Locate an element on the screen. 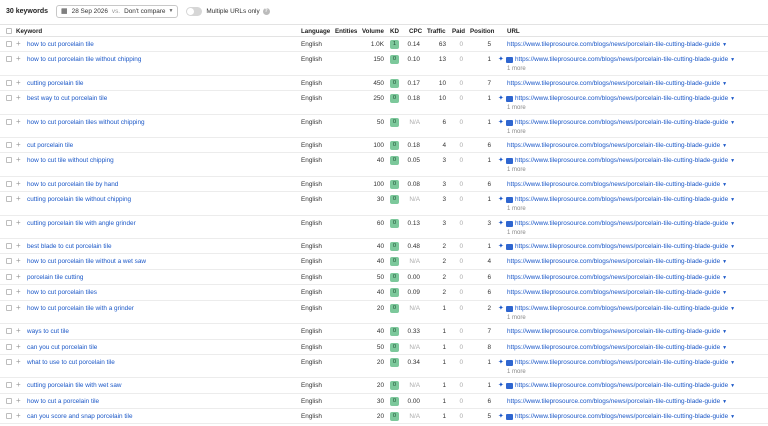 The width and height of the screenshot is (768, 426). help-icon: ? is located at coordinates (266, 11).